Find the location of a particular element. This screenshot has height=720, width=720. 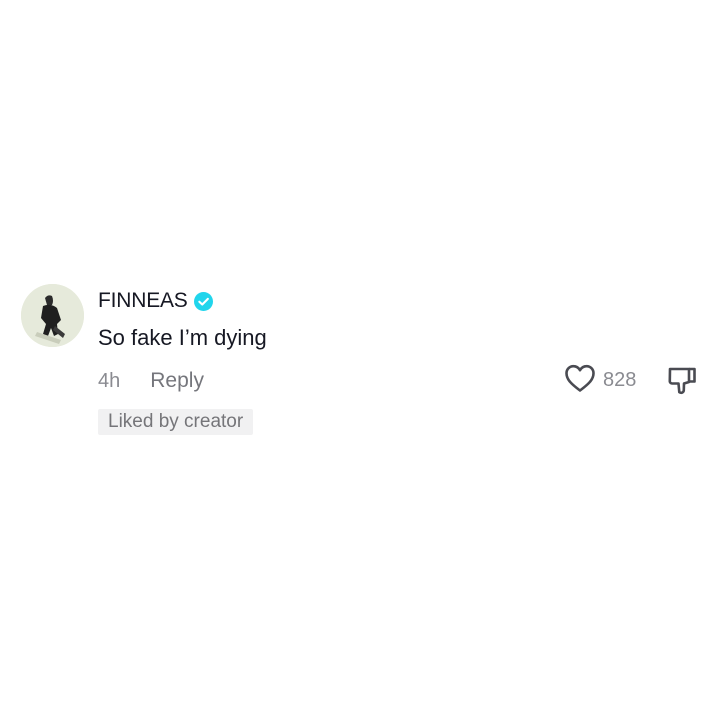

comment-meta: 4h Reply is located at coordinates (151, 381).